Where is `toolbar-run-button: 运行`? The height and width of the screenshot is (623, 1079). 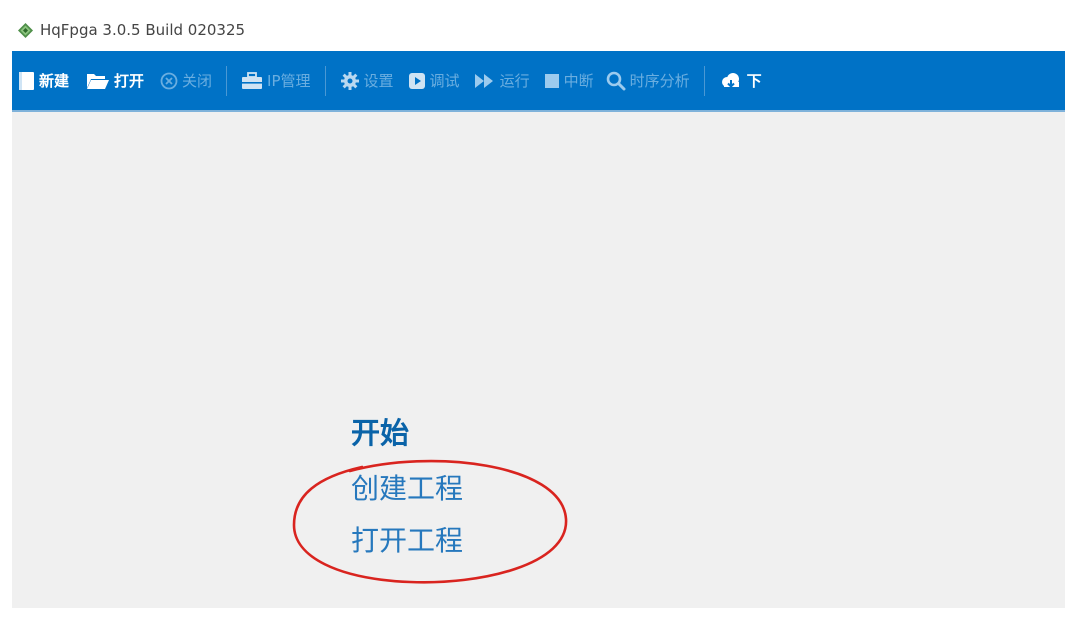 toolbar-run-button: 运行 is located at coordinates (502, 80).